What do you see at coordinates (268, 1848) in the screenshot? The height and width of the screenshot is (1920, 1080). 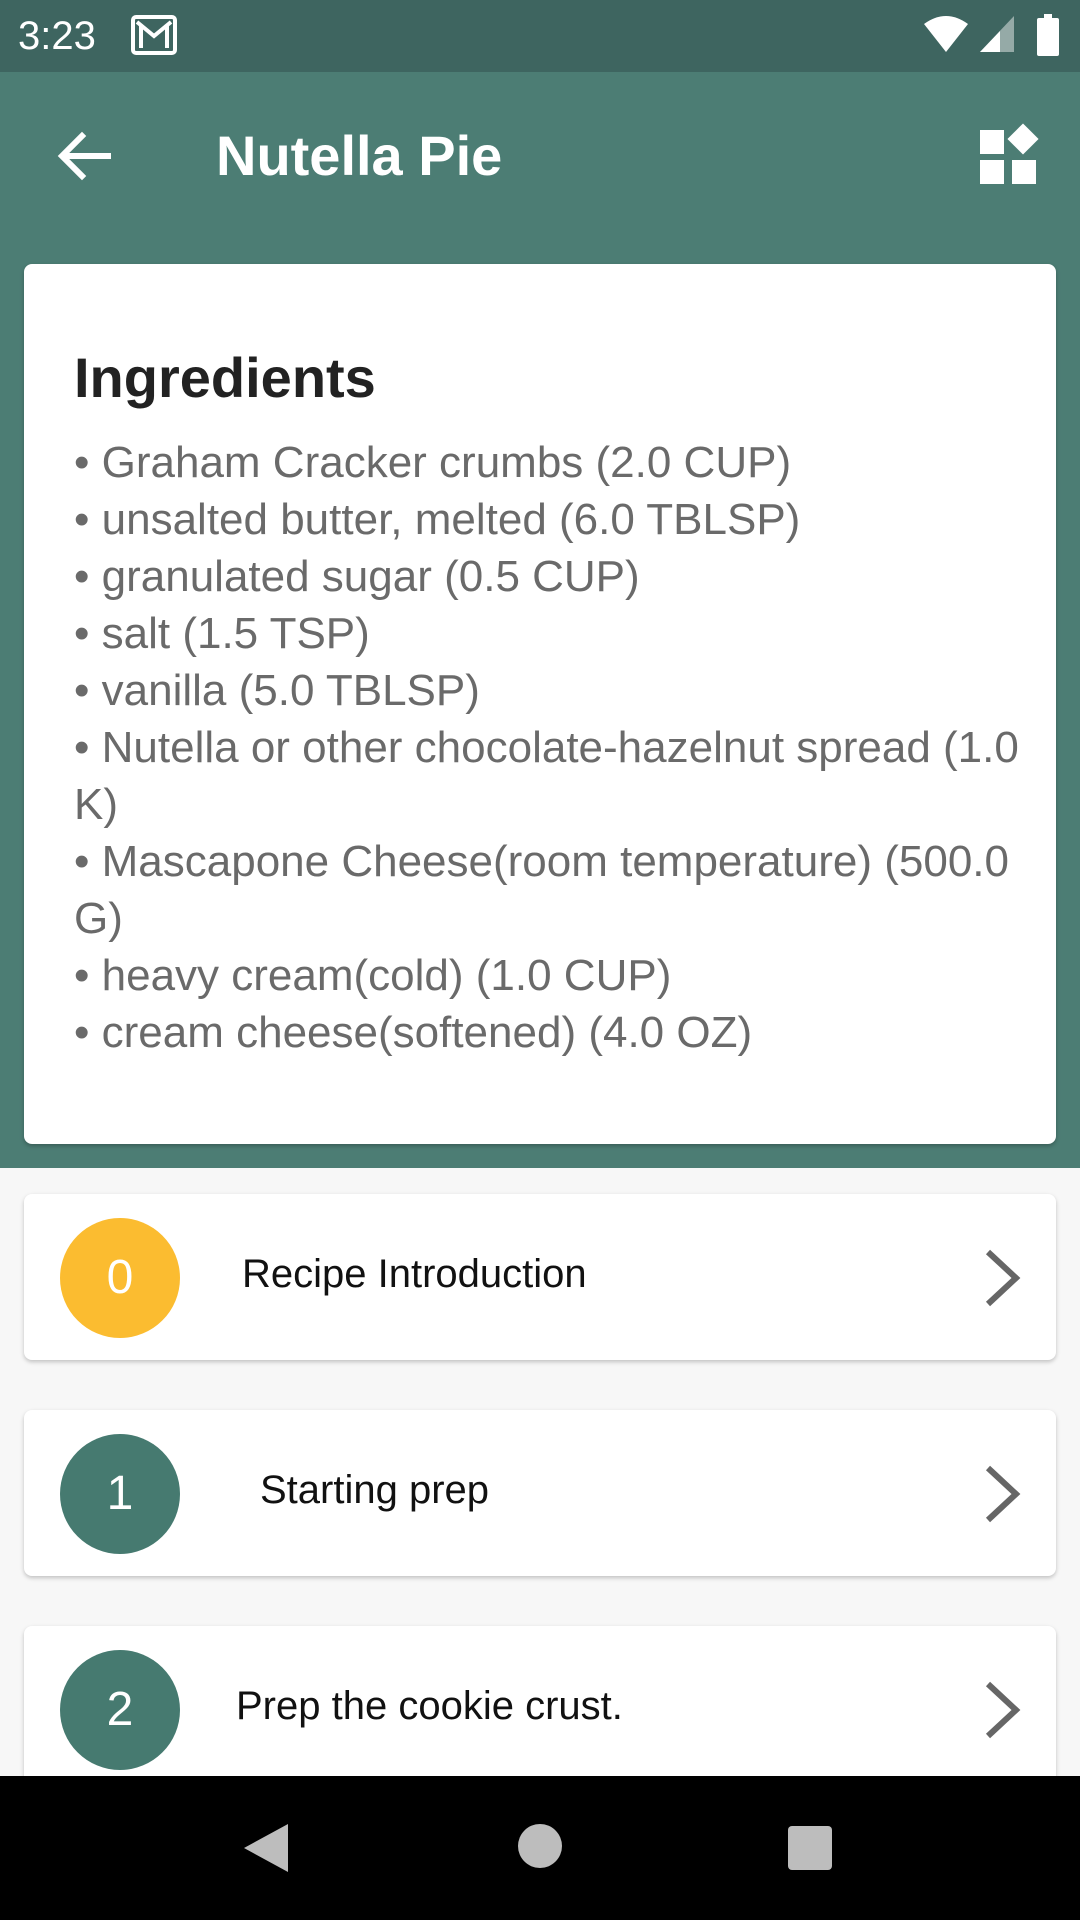 I see `nav-back-icon` at bounding box center [268, 1848].